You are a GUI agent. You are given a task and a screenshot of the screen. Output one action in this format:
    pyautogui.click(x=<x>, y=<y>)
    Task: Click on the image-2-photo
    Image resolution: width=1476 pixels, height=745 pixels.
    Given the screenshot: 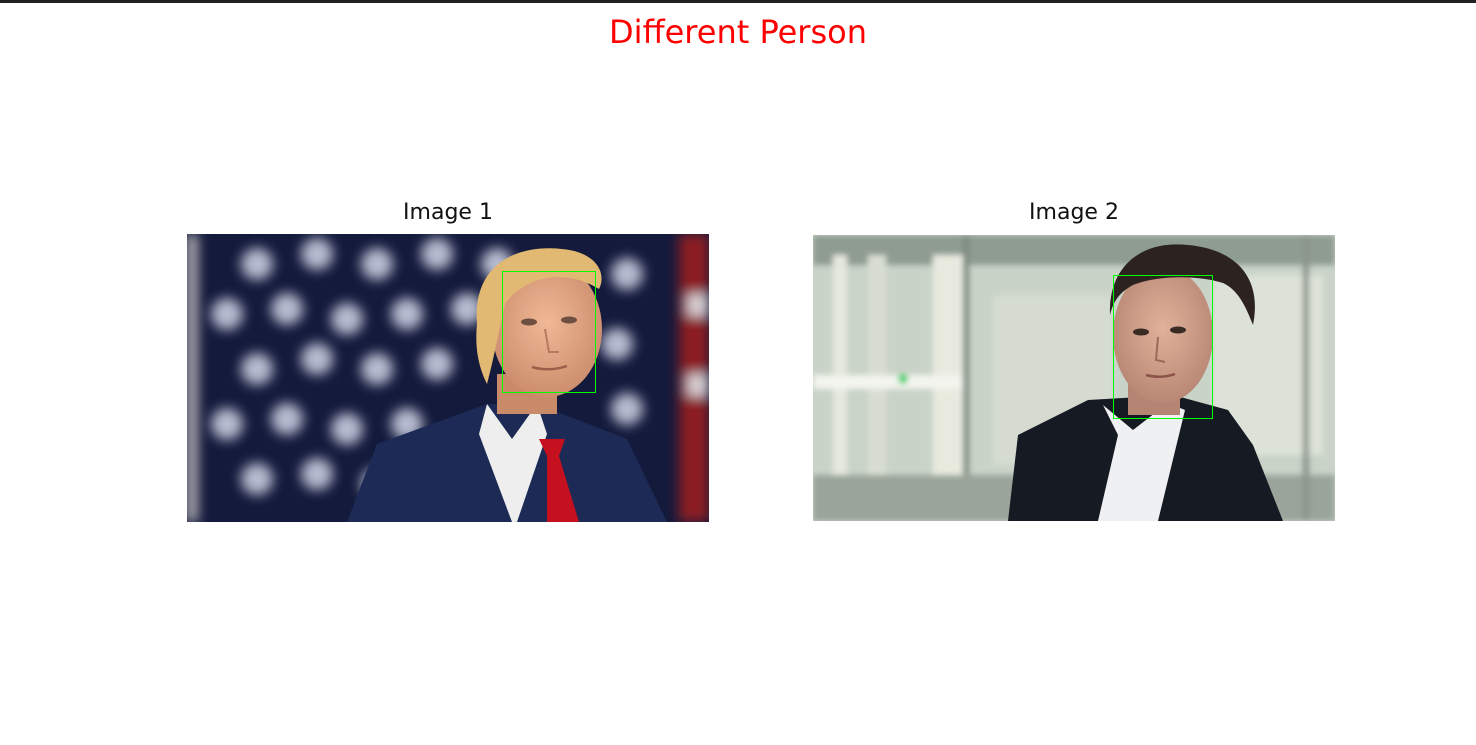 What is the action you would take?
    pyautogui.click(x=1074, y=378)
    